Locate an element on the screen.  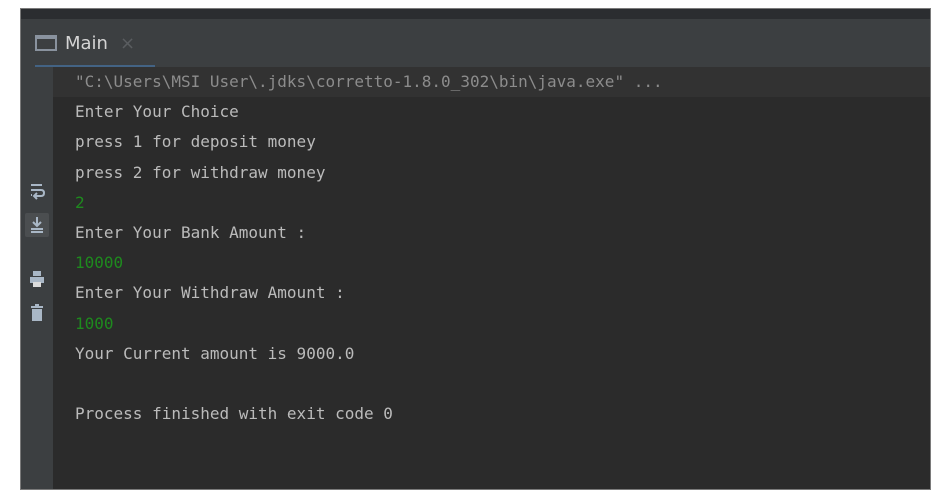
tab-bar: Main × is located at coordinates (475, 43).